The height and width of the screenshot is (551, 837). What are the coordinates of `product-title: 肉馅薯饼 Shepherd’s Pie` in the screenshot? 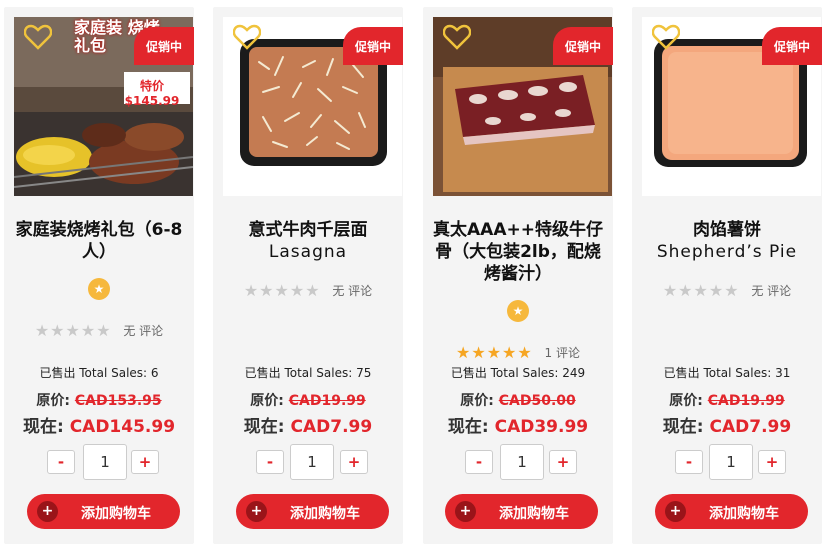 It's located at (727, 241).